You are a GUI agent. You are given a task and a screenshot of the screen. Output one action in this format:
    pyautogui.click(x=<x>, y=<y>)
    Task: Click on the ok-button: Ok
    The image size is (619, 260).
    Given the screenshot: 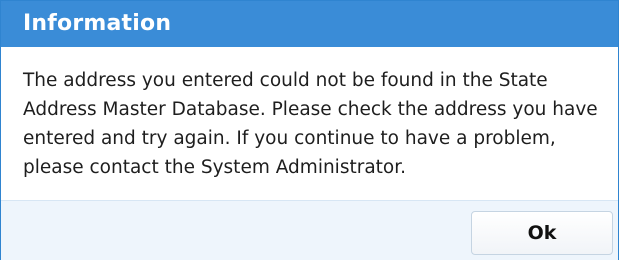 What is the action you would take?
    pyautogui.click(x=542, y=233)
    